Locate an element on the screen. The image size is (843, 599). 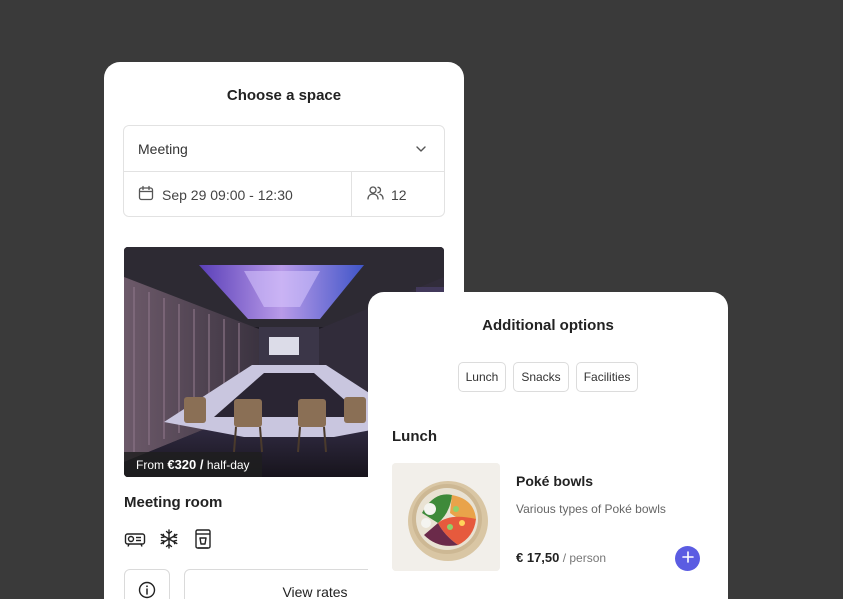
item-price-value: € 17,50 is located at coordinates (538, 557).